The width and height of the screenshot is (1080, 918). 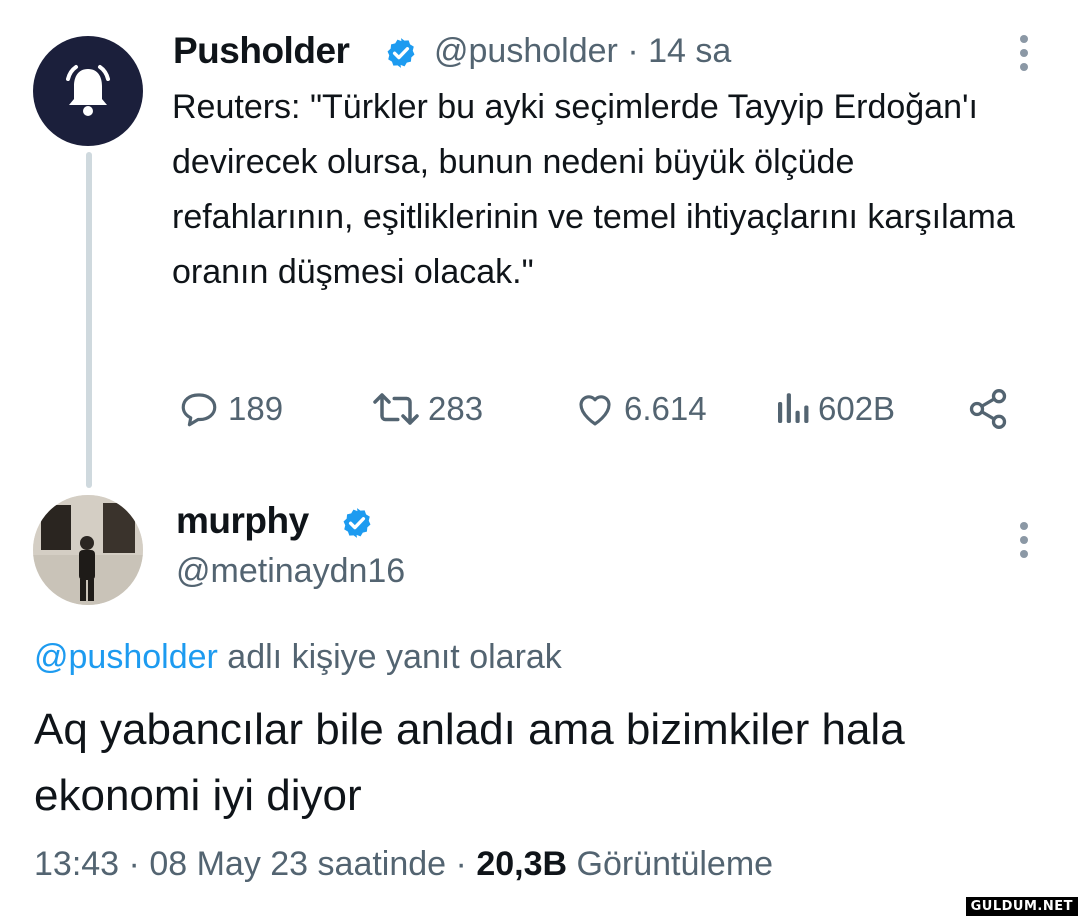 I want to click on bell-icon, so click(x=88, y=90).